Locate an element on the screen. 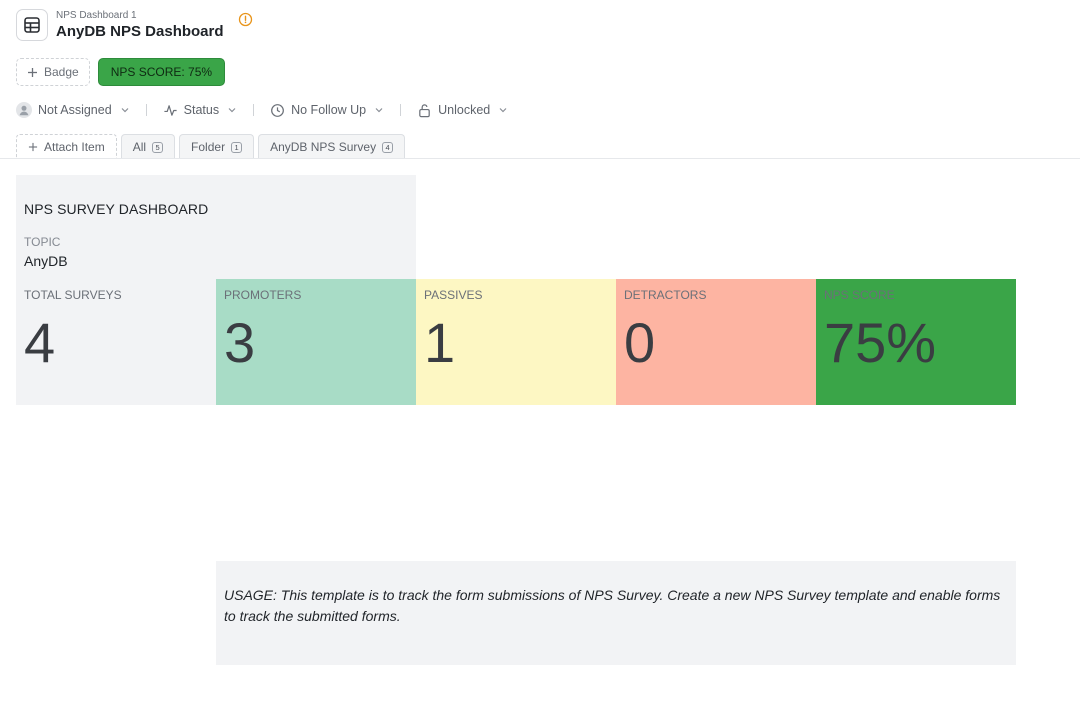  nps-score-badge-label: NPS SCORE: 75% is located at coordinates (161, 72).